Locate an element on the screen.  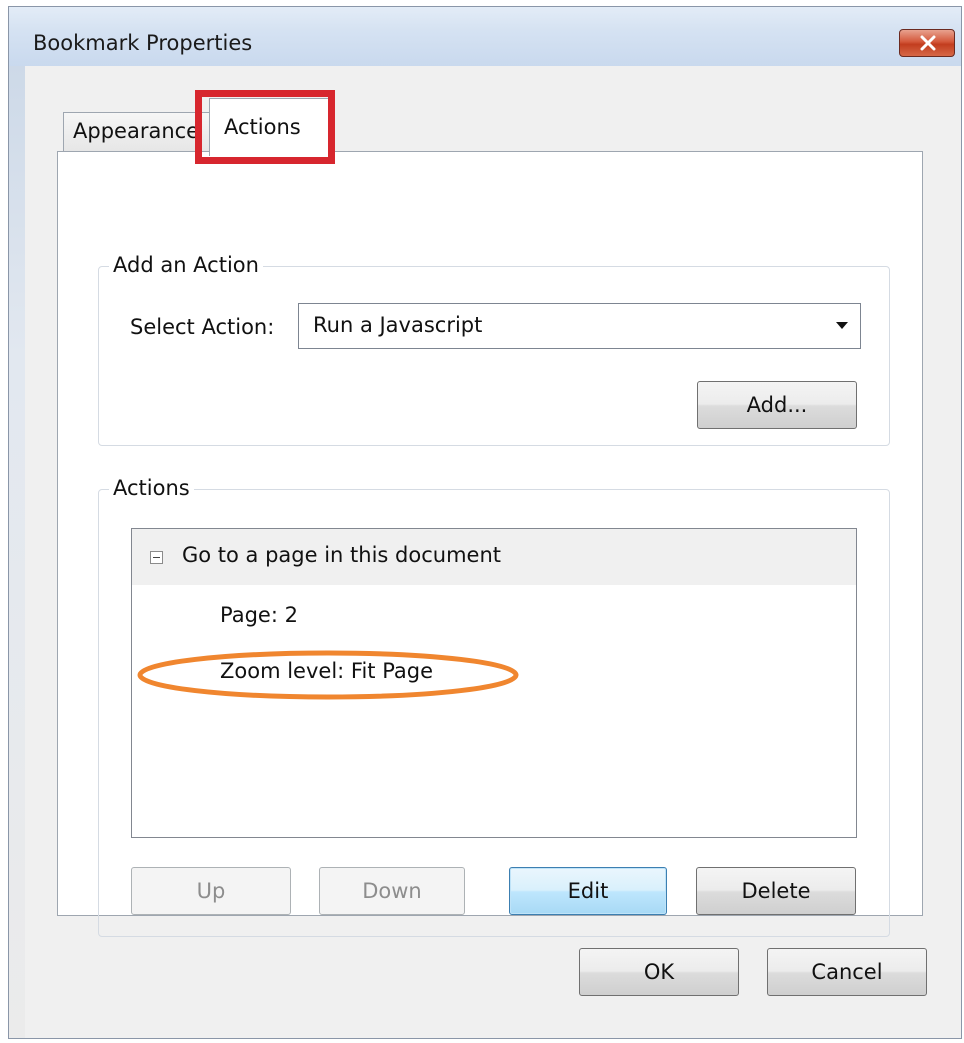
dropdown-arrow-icon is located at coordinates (842, 326).